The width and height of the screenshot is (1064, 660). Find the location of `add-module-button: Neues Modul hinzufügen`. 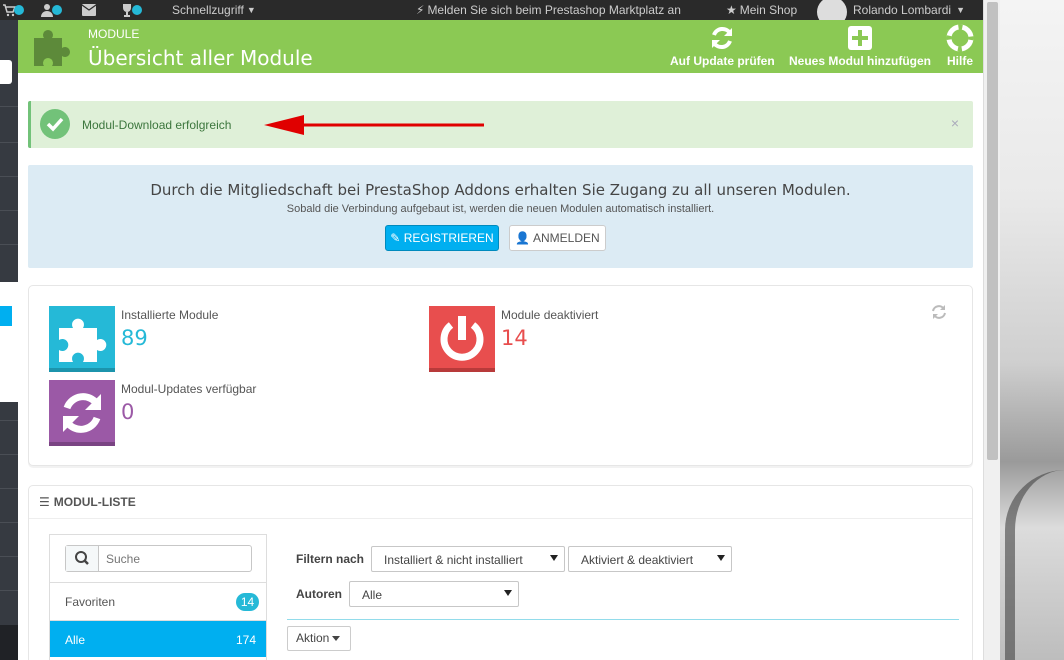

add-module-button: Neues Modul hinzufügen is located at coordinates (860, 46).